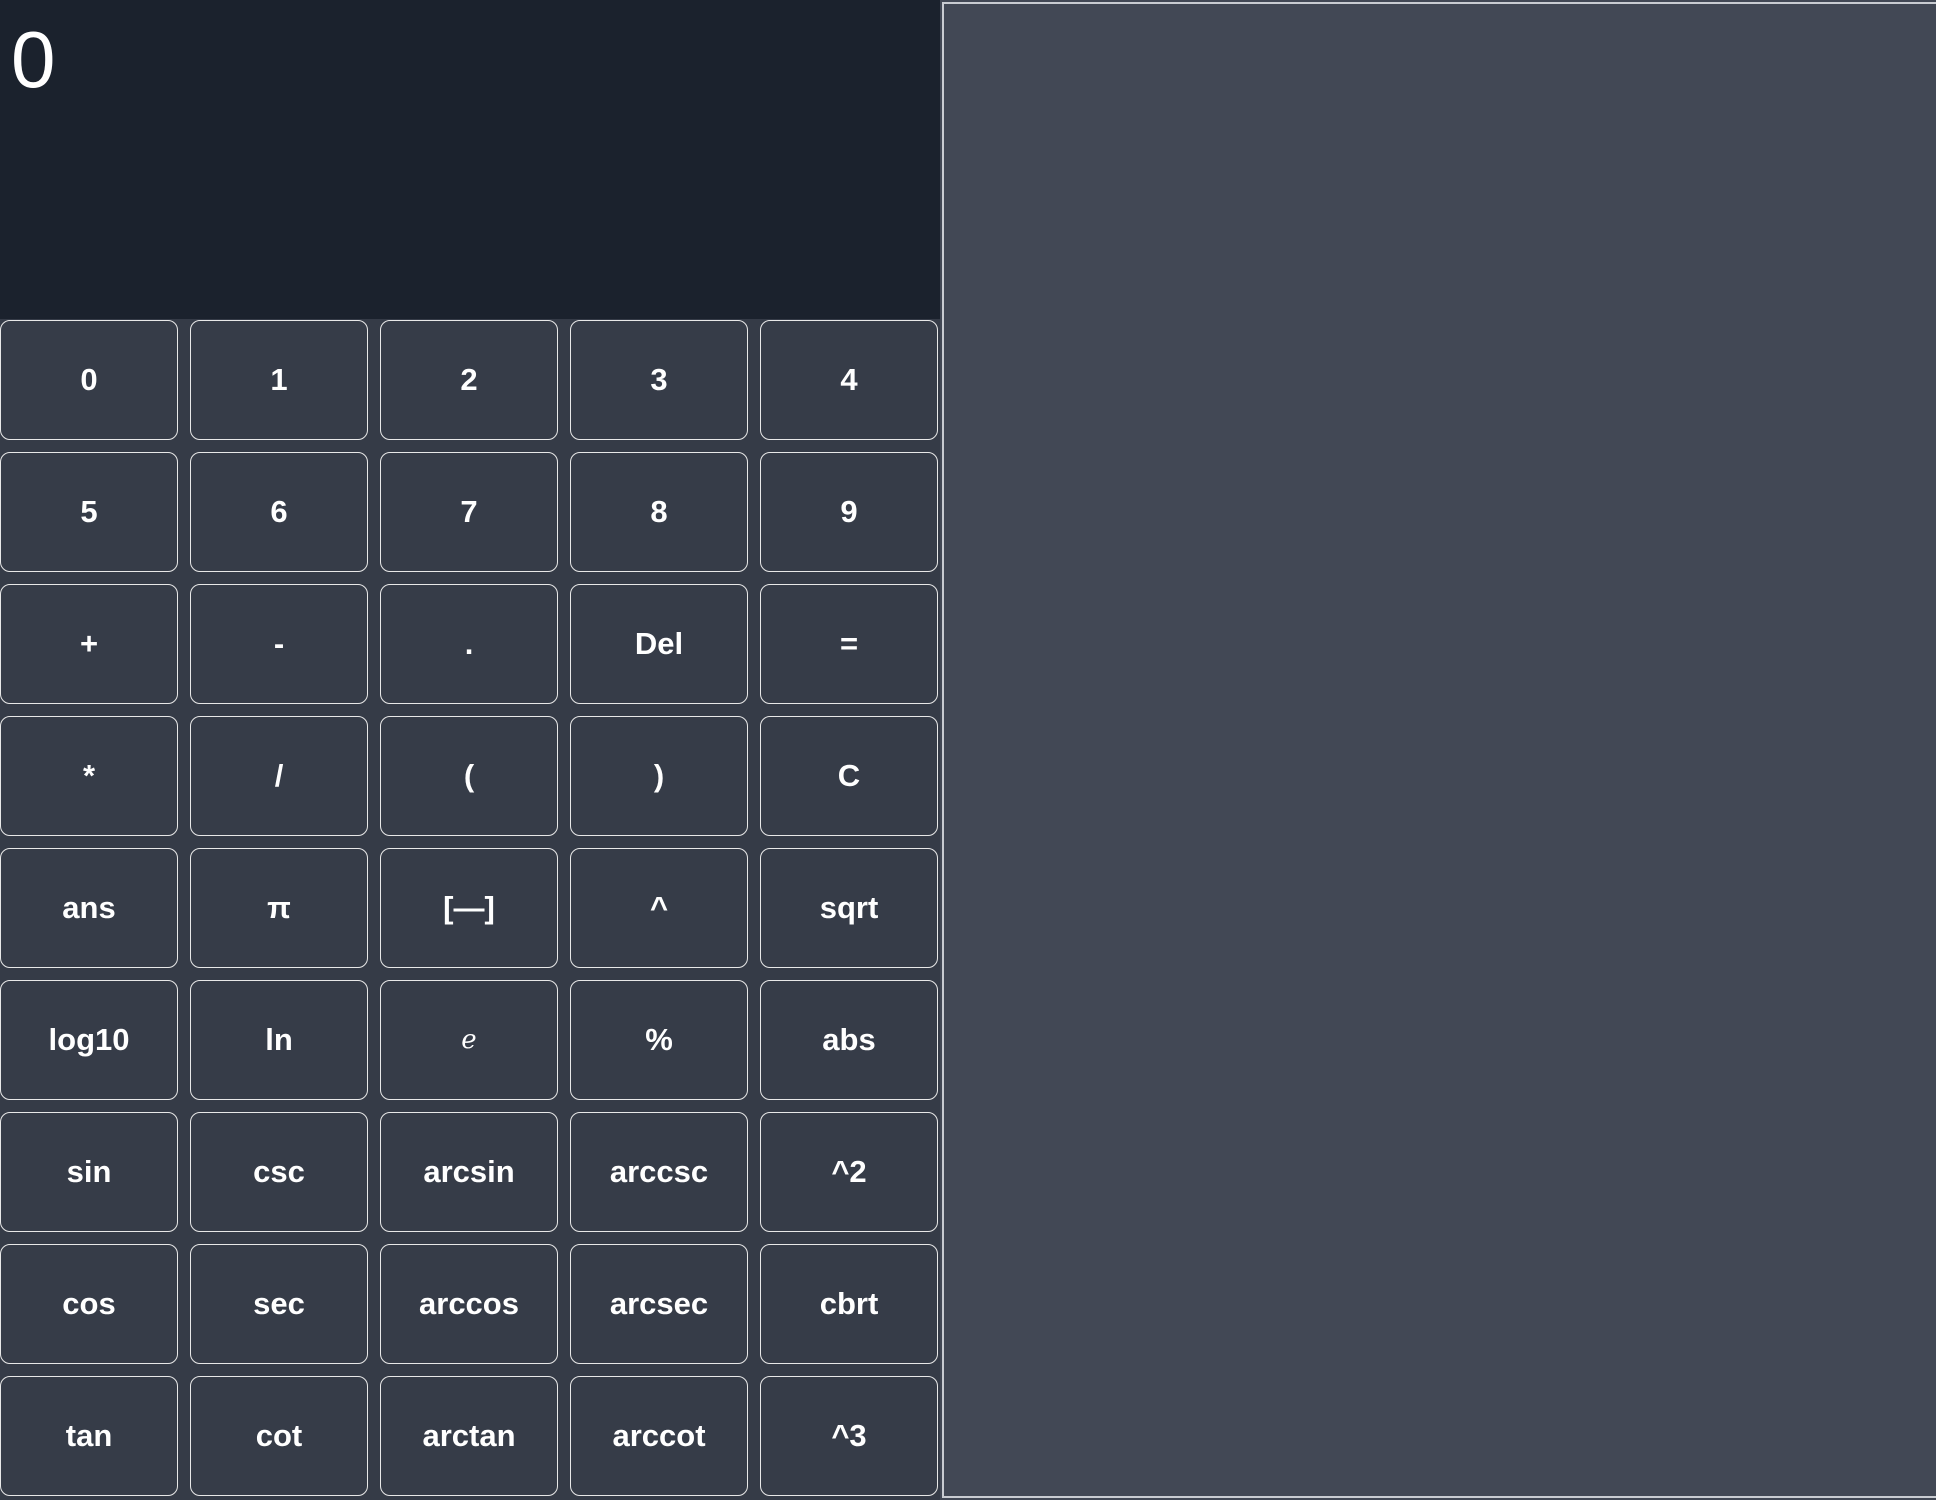 Image resolution: width=1936 pixels, height=1500 pixels. Describe the element at coordinates (659, 1040) in the screenshot. I see `percent-button: %` at that location.